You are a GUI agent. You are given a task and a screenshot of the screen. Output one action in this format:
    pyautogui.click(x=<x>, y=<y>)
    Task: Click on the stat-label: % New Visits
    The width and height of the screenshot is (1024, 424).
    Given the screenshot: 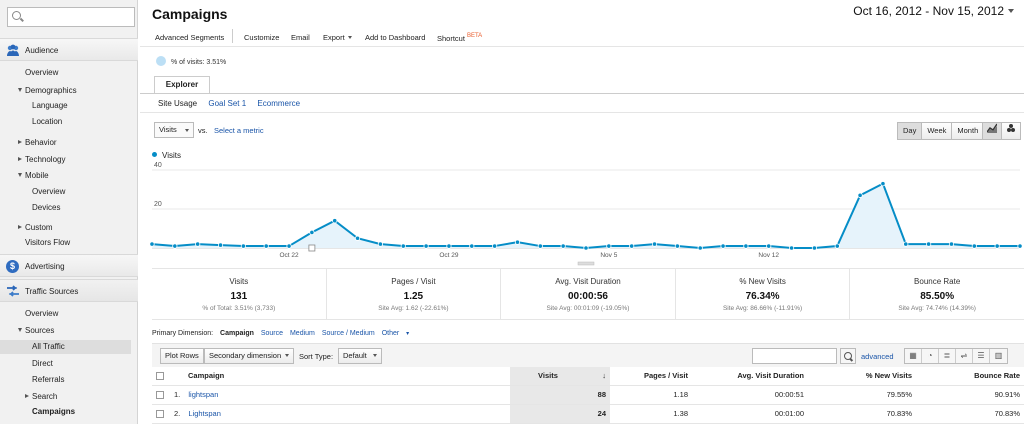 What is the action you would take?
    pyautogui.click(x=762, y=281)
    